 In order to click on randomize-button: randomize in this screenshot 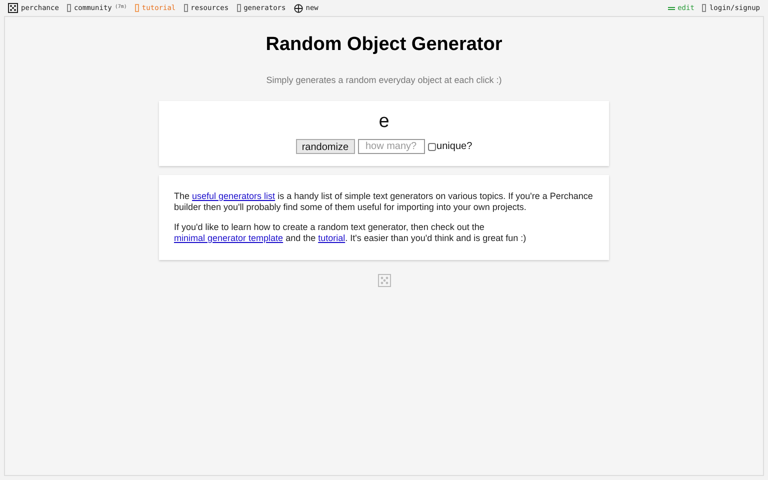, I will do `click(325, 146)`.